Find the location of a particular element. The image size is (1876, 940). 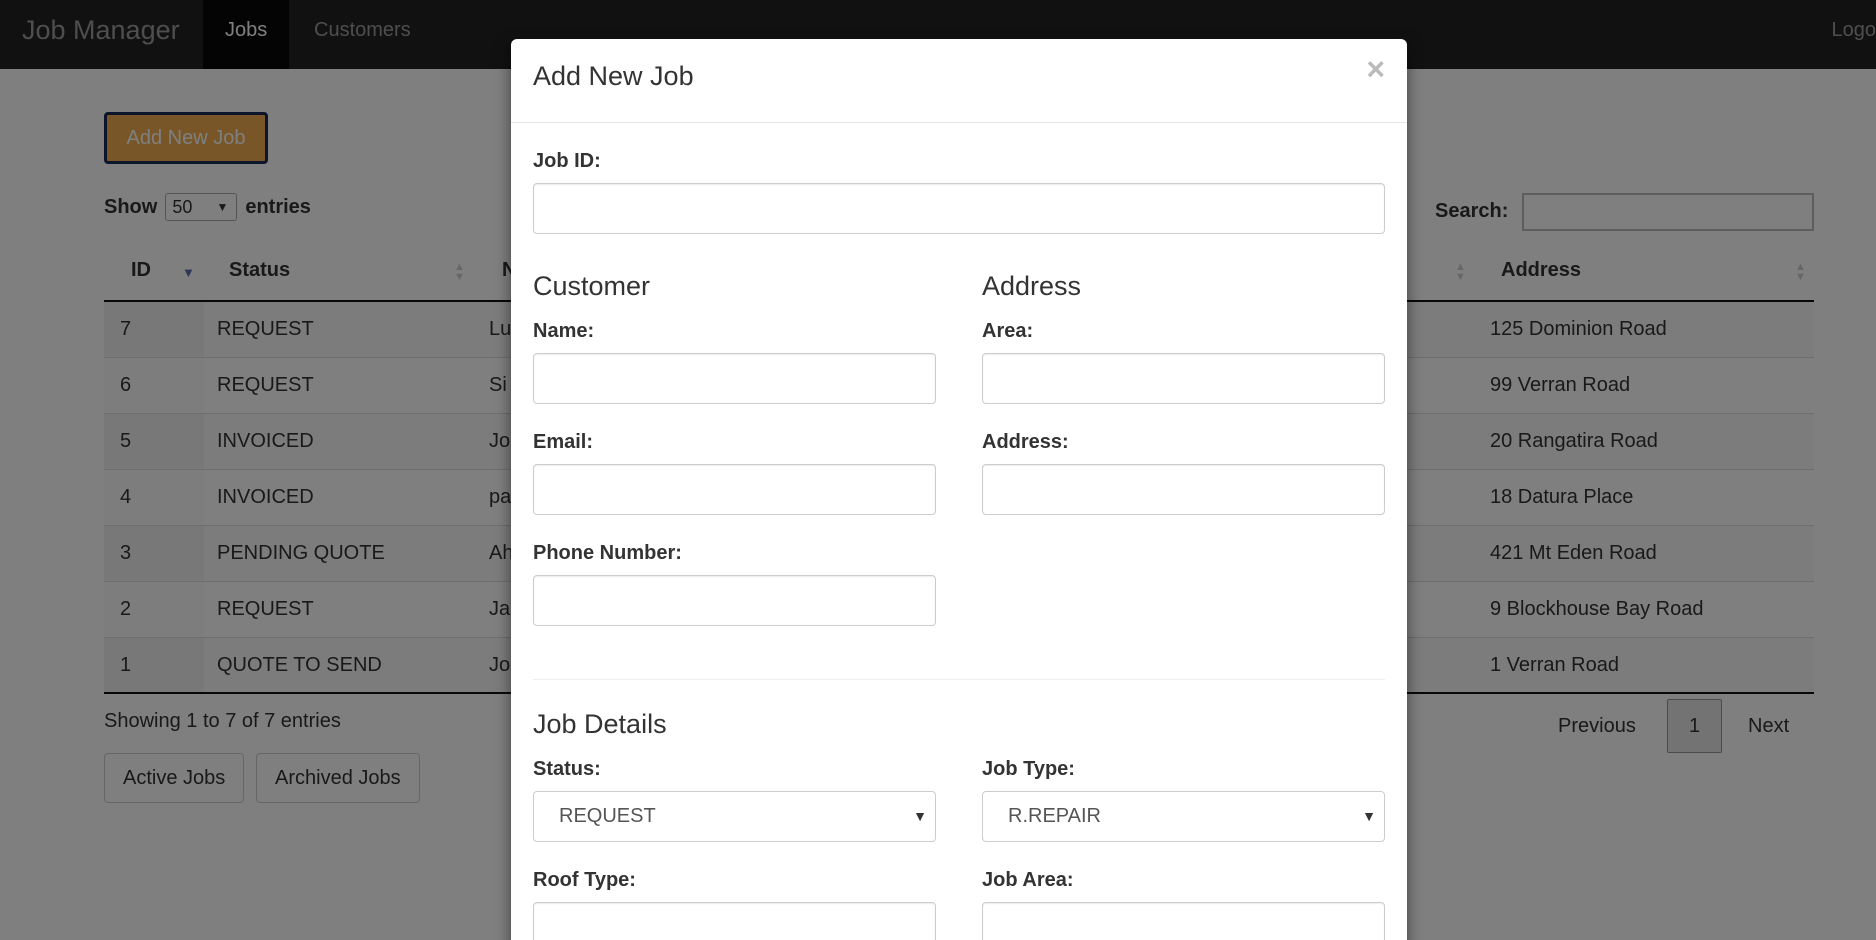

job-id-input is located at coordinates (959, 208).